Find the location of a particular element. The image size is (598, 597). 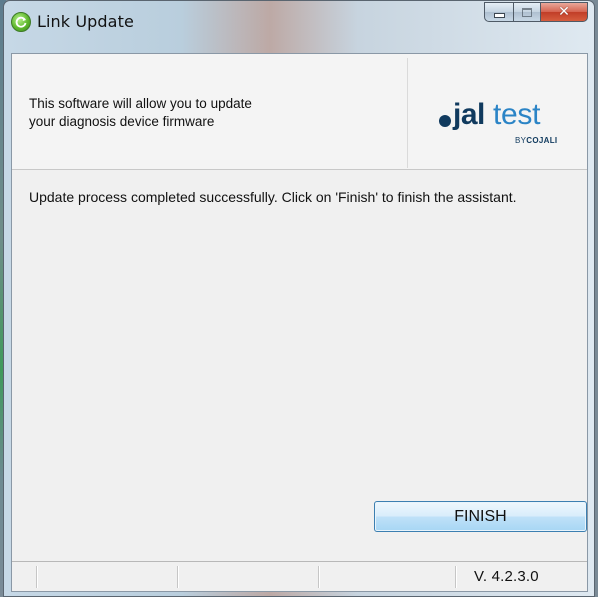

refresh-icon is located at coordinates (21, 22).